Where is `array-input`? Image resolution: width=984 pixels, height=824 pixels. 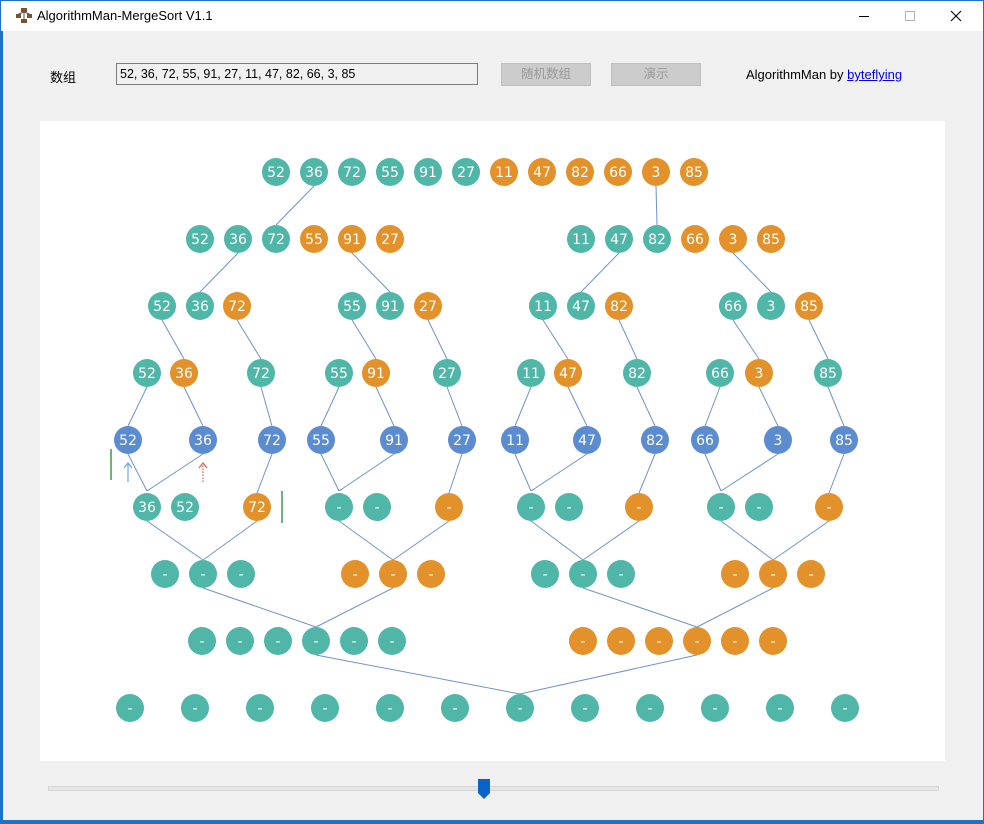 array-input is located at coordinates (297, 74).